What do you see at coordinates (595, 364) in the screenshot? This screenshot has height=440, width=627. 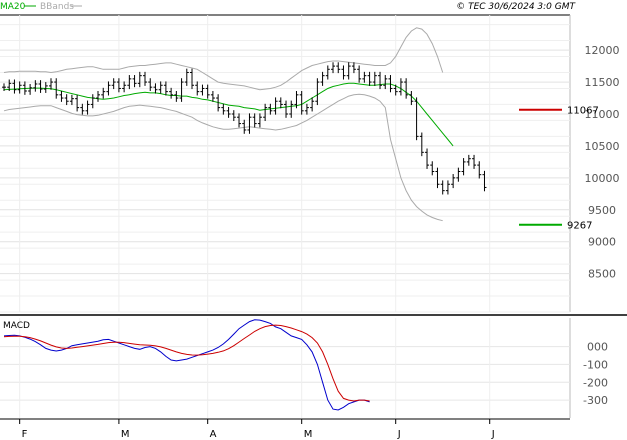 I see `macd-tick-label: -100` at bounding box center [595, 364].